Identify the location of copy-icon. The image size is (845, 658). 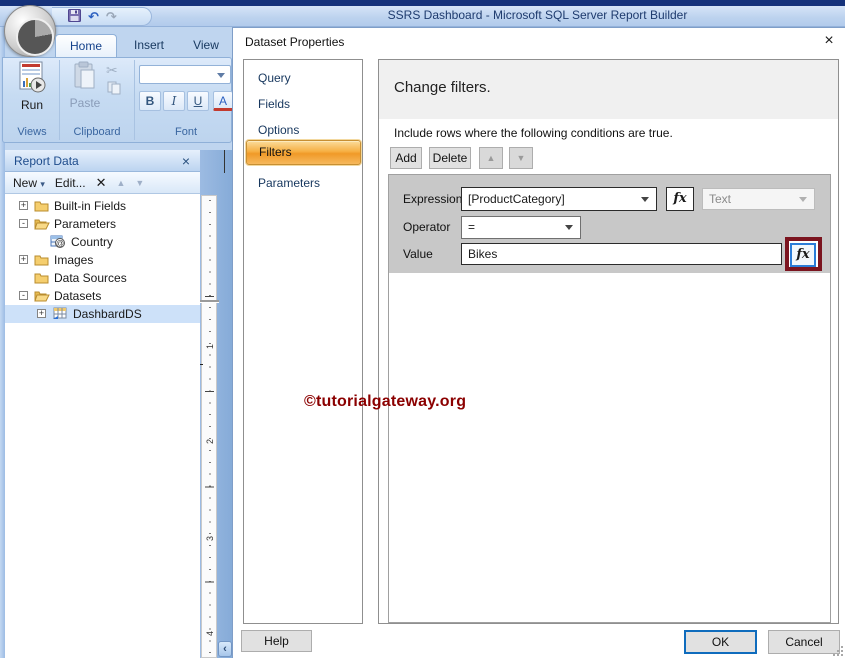
(114, 89).